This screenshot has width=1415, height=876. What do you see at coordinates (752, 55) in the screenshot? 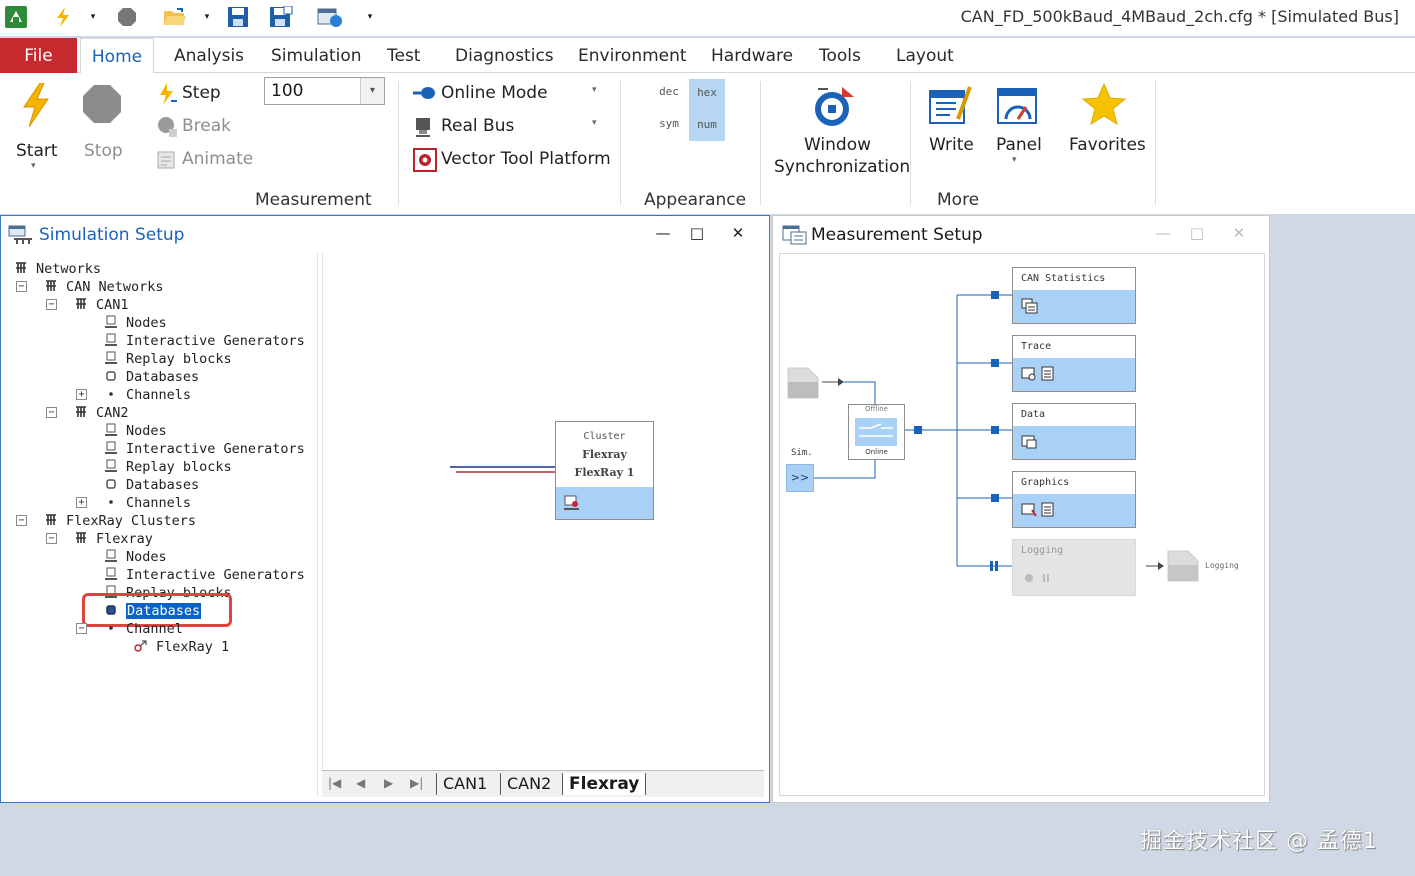
I see `tab-hardware: Hardware` at bounding box center [752, 55].